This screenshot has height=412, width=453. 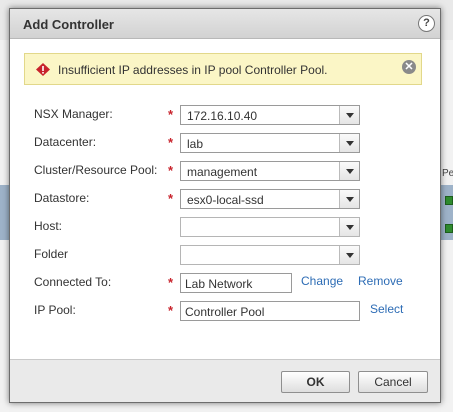 What do you see at coordinates (222, 116) in the screenshot?
I see `nsx-manager-value: 172.16.10.40` at bounding box center [222, 116].